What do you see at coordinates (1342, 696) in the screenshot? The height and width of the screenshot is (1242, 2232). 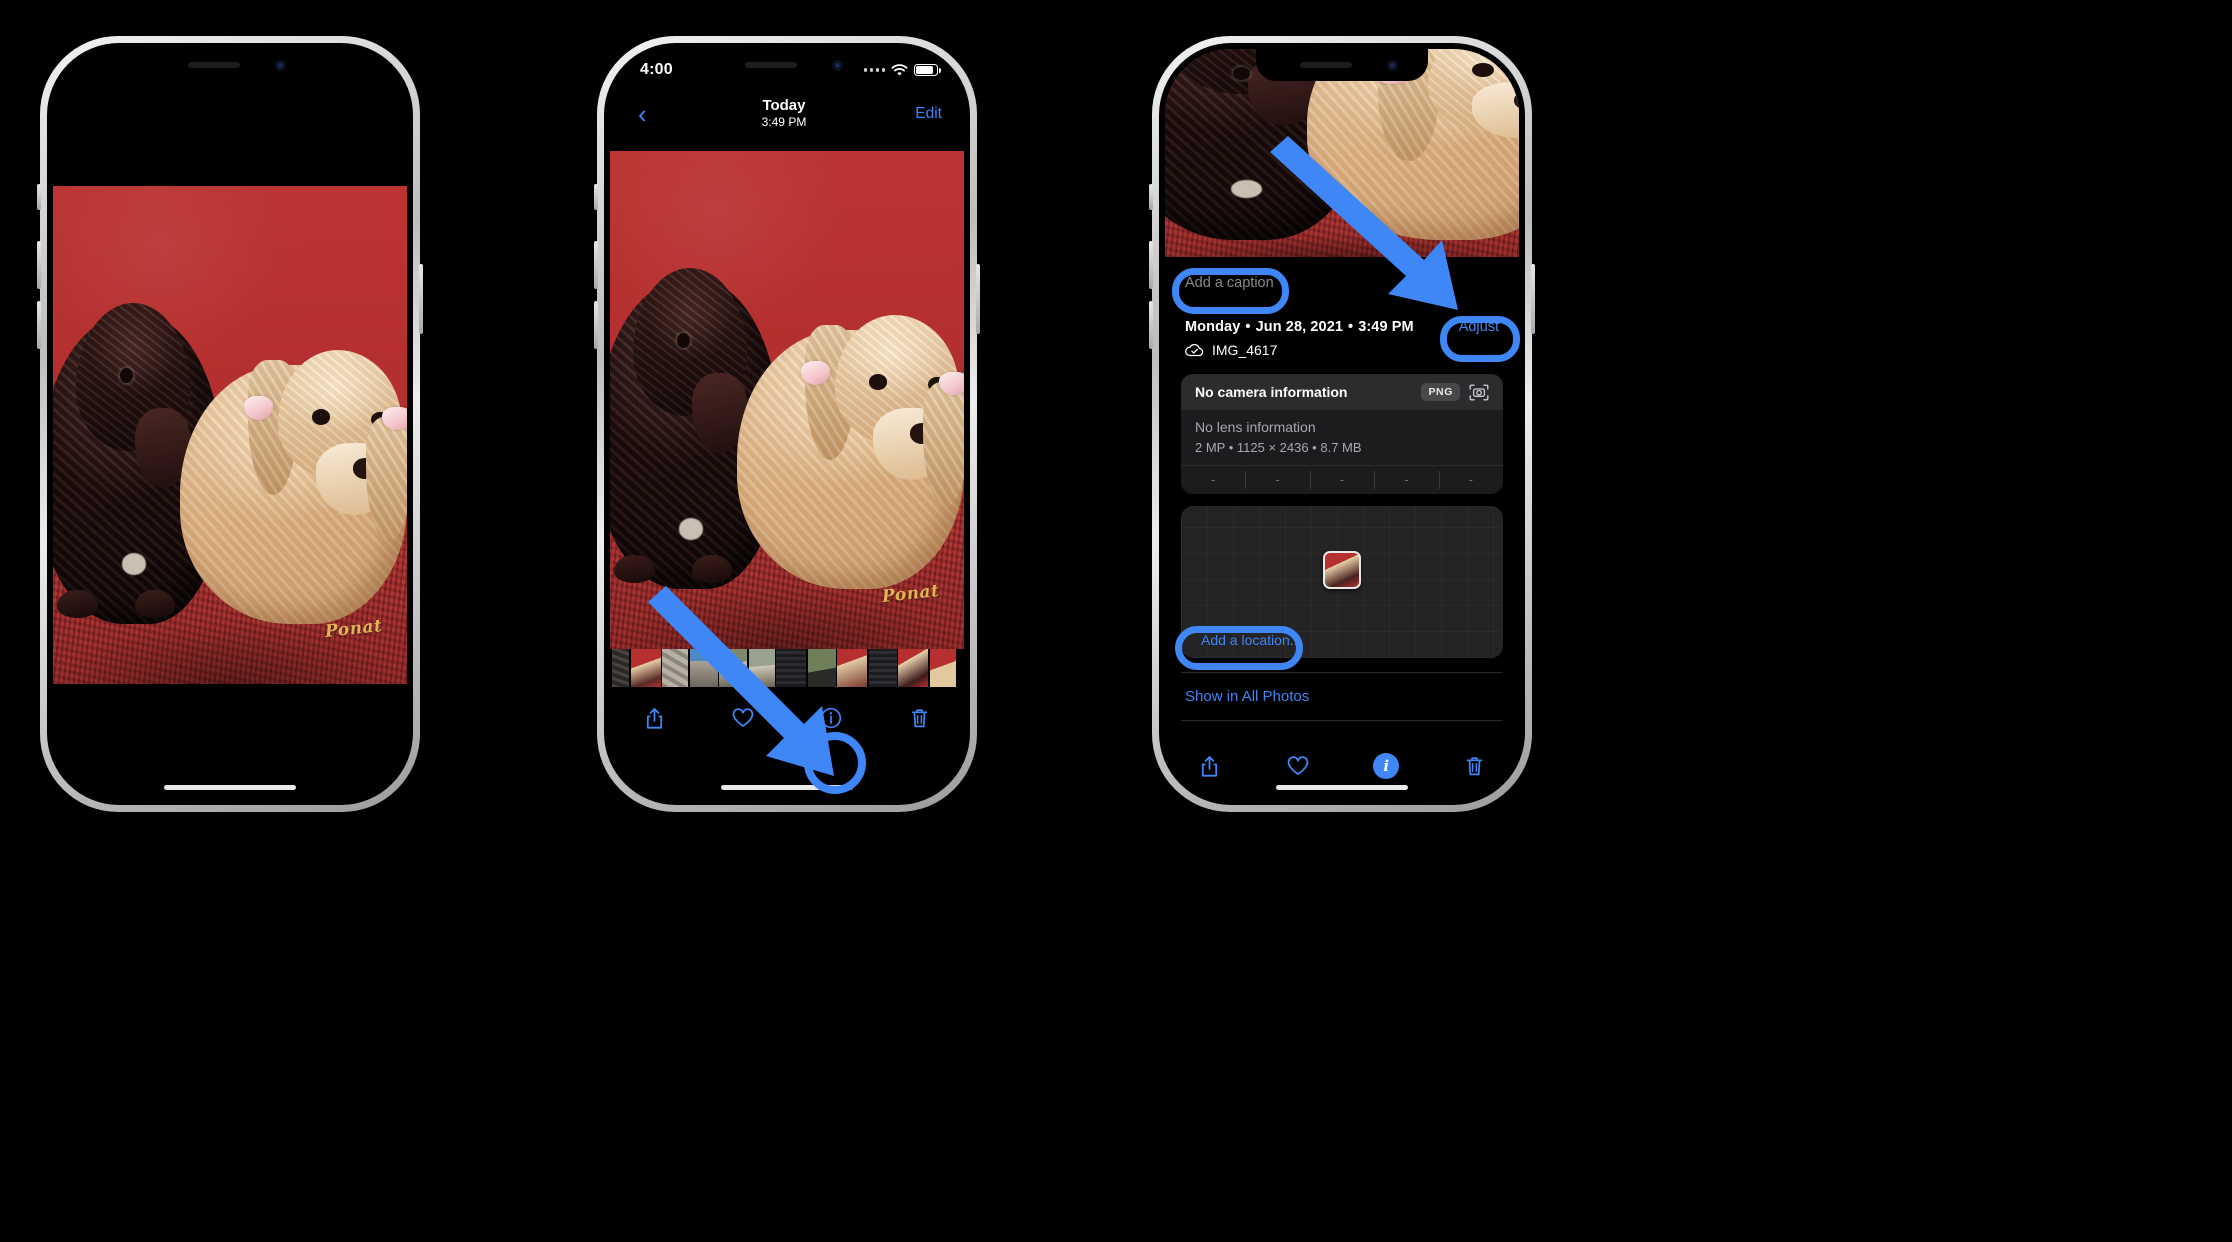 I see `show-in-all-photos-button: Show in All Photos` at bounding box center [1342, 696].